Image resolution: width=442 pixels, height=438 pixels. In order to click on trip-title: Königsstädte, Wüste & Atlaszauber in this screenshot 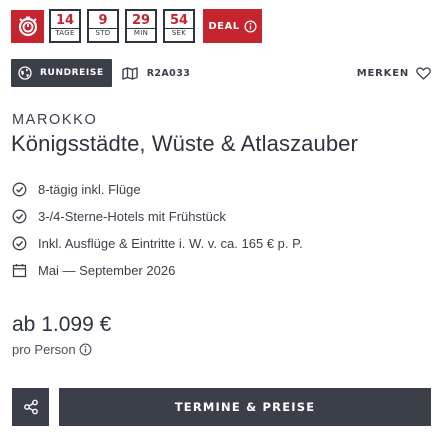, I will do `click(184, 144)`.